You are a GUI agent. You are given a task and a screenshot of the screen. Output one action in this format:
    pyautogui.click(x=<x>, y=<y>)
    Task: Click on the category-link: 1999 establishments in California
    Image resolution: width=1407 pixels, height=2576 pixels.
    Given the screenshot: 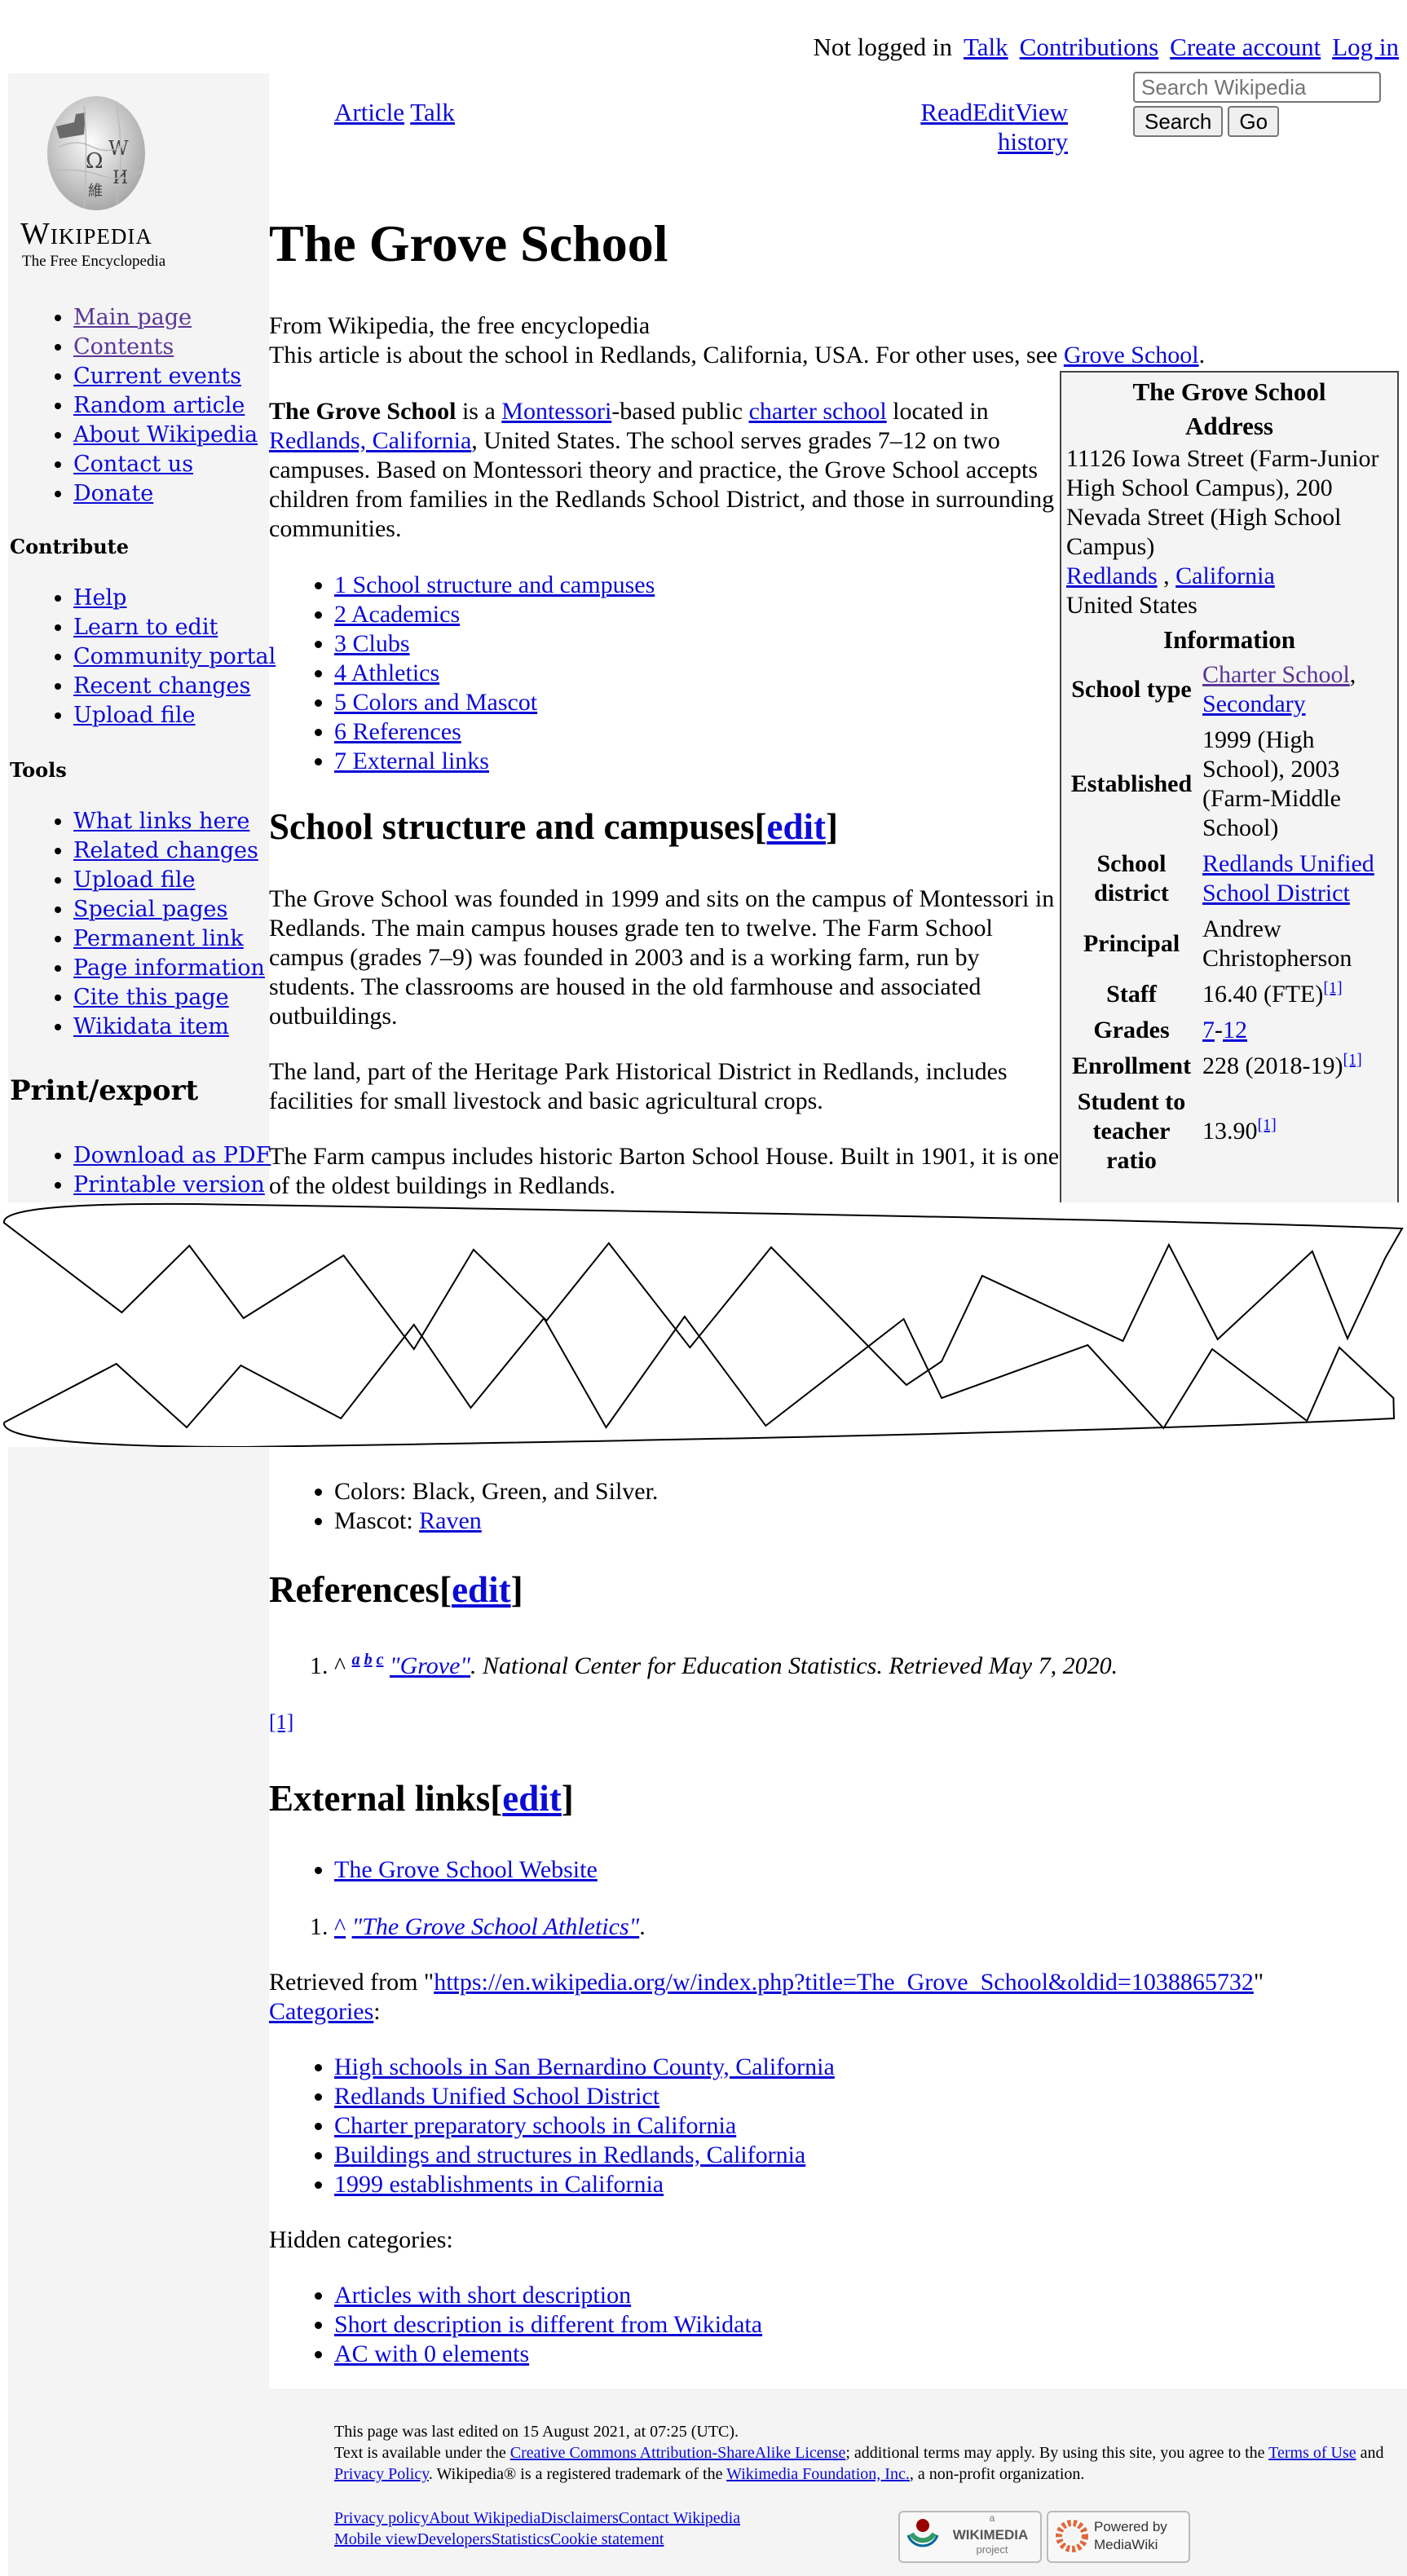 What is the action you would take?
    pyautogui.click(x=499, y=2184)
    